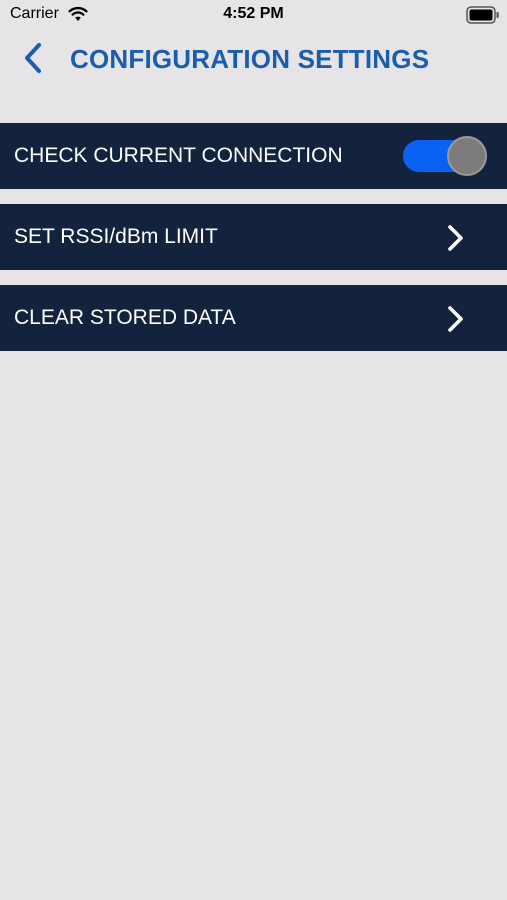 This screenshot has height=900, width=507. Describe the element at coordinates (482, 15) in the screenshot. I see `battery-icon` at that location.